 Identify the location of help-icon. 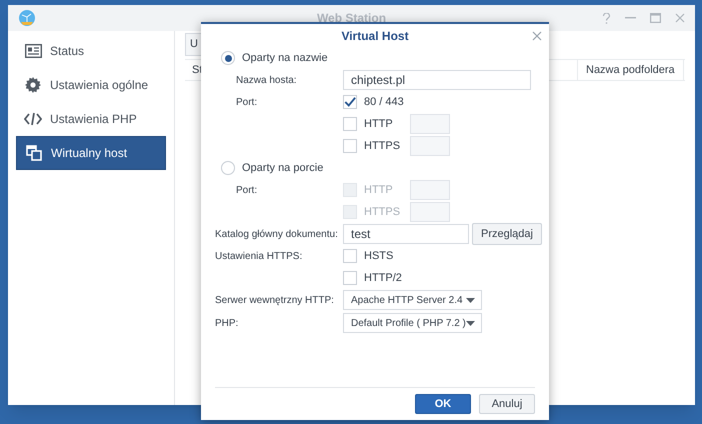
(606, 18).